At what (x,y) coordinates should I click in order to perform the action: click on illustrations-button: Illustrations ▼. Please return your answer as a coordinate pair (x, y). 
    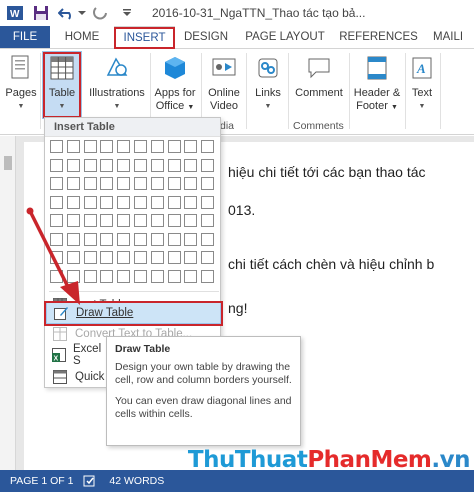
    Looking at the image, I should click on (117, 83).